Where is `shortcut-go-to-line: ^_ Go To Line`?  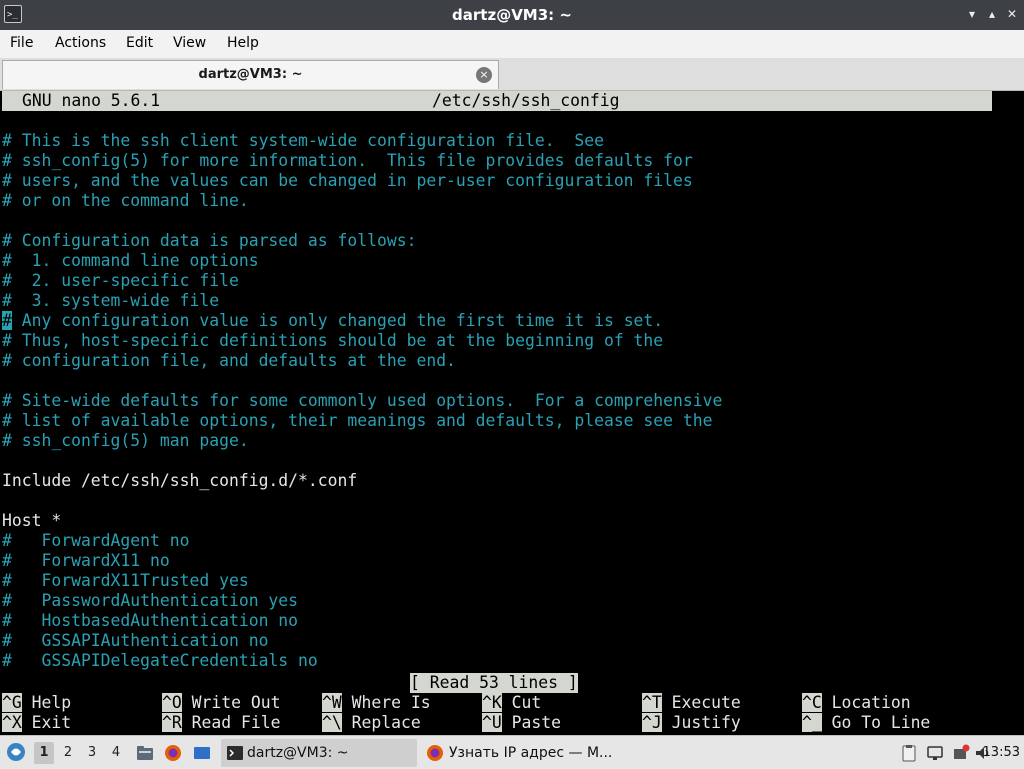 shortcut-go-to-line: ^_ Go To Line is located at coordinates (866, 723).